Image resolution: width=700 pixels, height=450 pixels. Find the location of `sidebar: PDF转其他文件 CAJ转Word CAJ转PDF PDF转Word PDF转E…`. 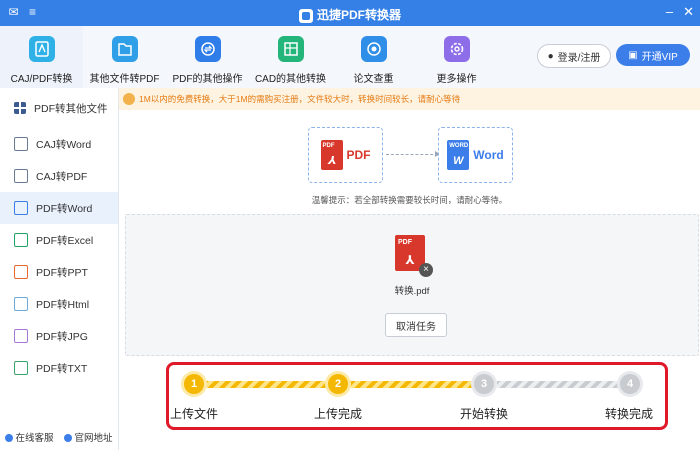

sidebar: PDF转其他文件 CAJ转Word CAJ转PDF PDF转Word PDF转E… is located at coordinates (59, 269).